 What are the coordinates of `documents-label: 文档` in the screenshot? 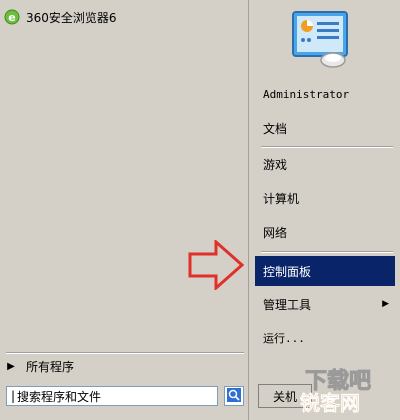 It's located at (275, 128).